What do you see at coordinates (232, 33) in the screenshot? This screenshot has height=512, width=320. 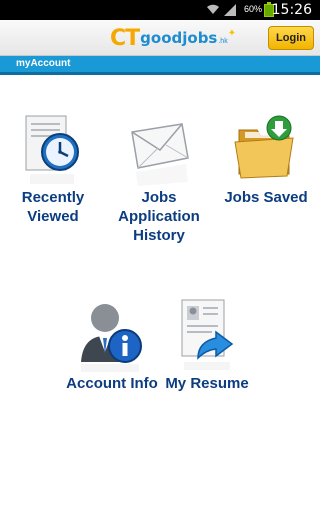 I see `sparkle-icon: ✦` at bounding box center [232, 33].